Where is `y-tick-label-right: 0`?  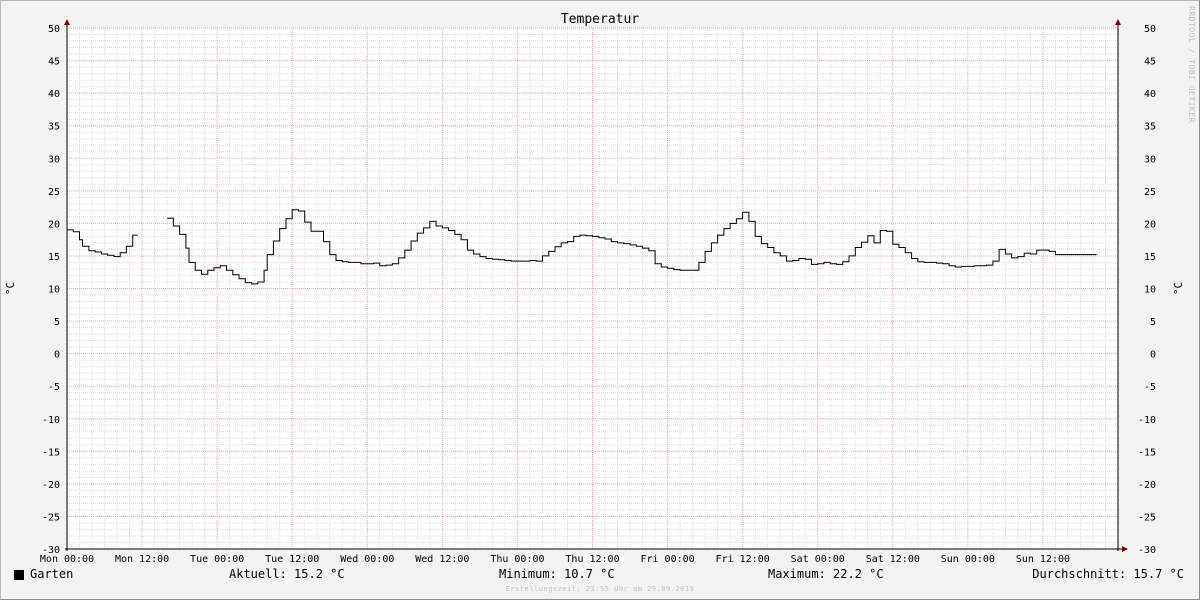
y-tick-label-right: 0 is located at coordinates (1153, 355).